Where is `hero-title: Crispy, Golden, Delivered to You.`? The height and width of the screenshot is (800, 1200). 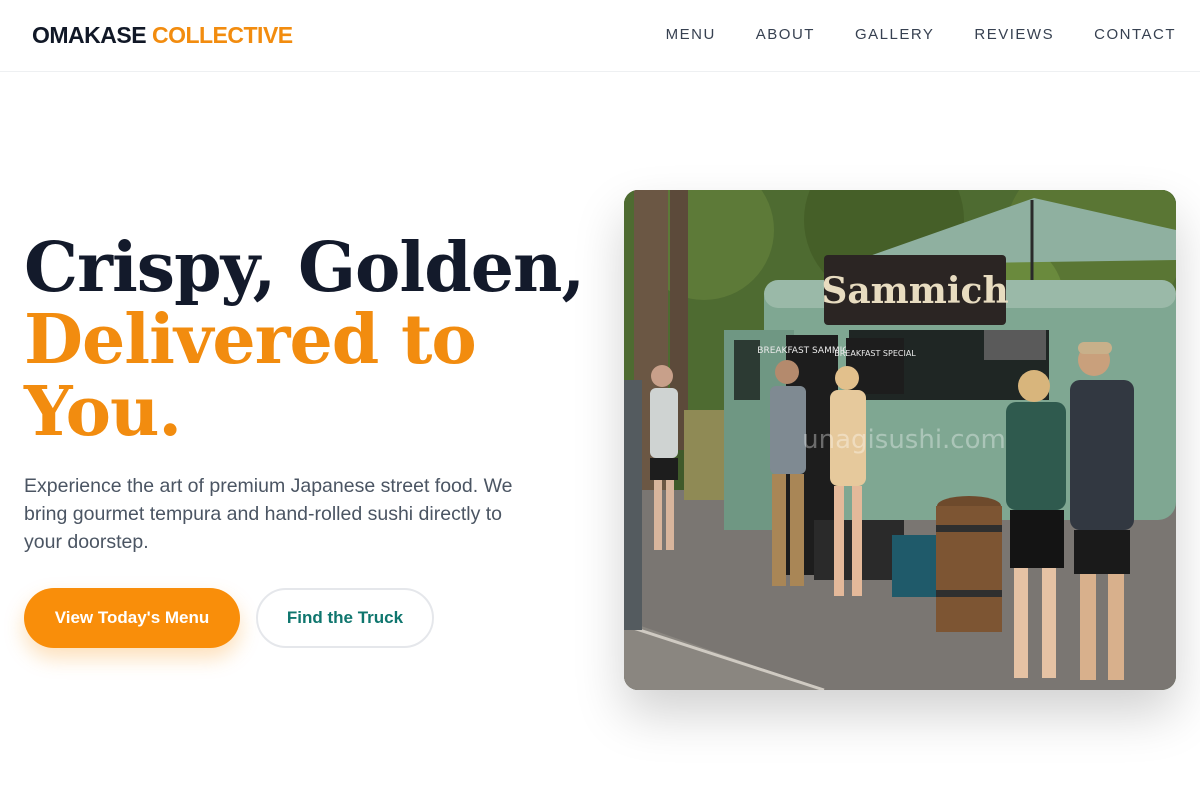
hero-title: Crispy, Golden, Delivered to You. is located at coordinates (304, 340).